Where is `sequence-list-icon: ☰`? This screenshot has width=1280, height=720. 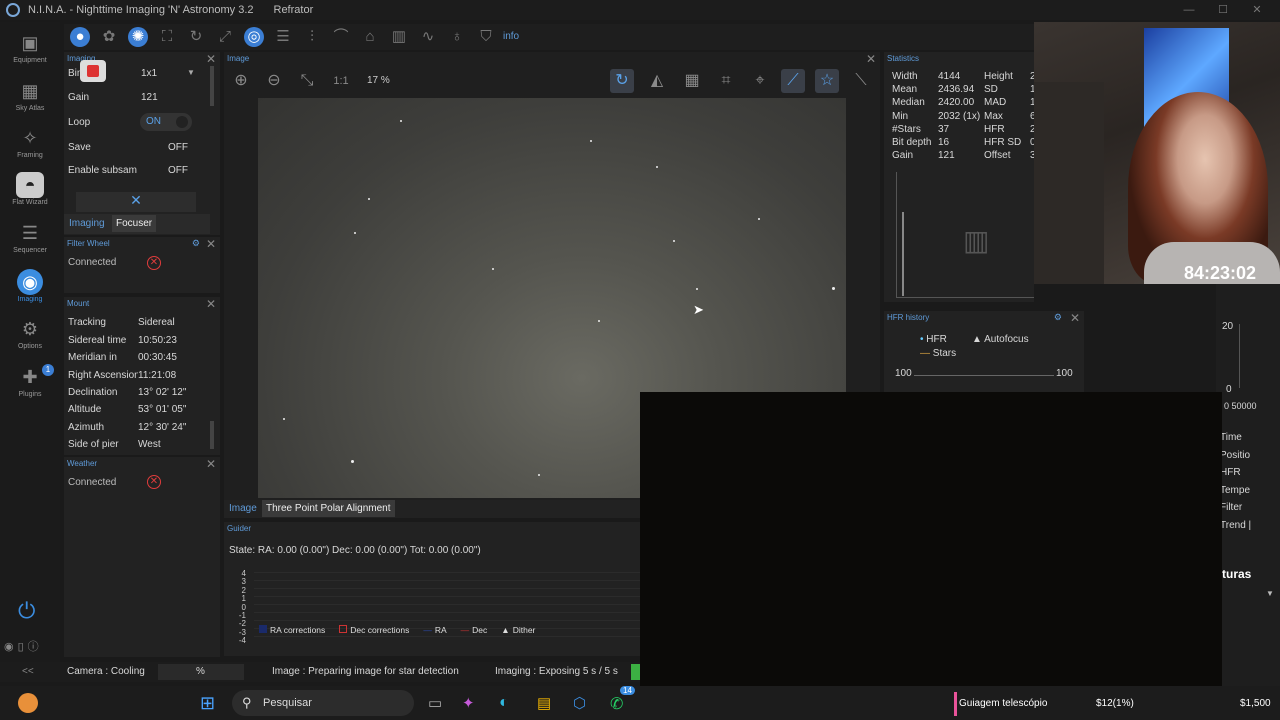
sequence-list-icon: ☰ is located at coordinates (283, 37).